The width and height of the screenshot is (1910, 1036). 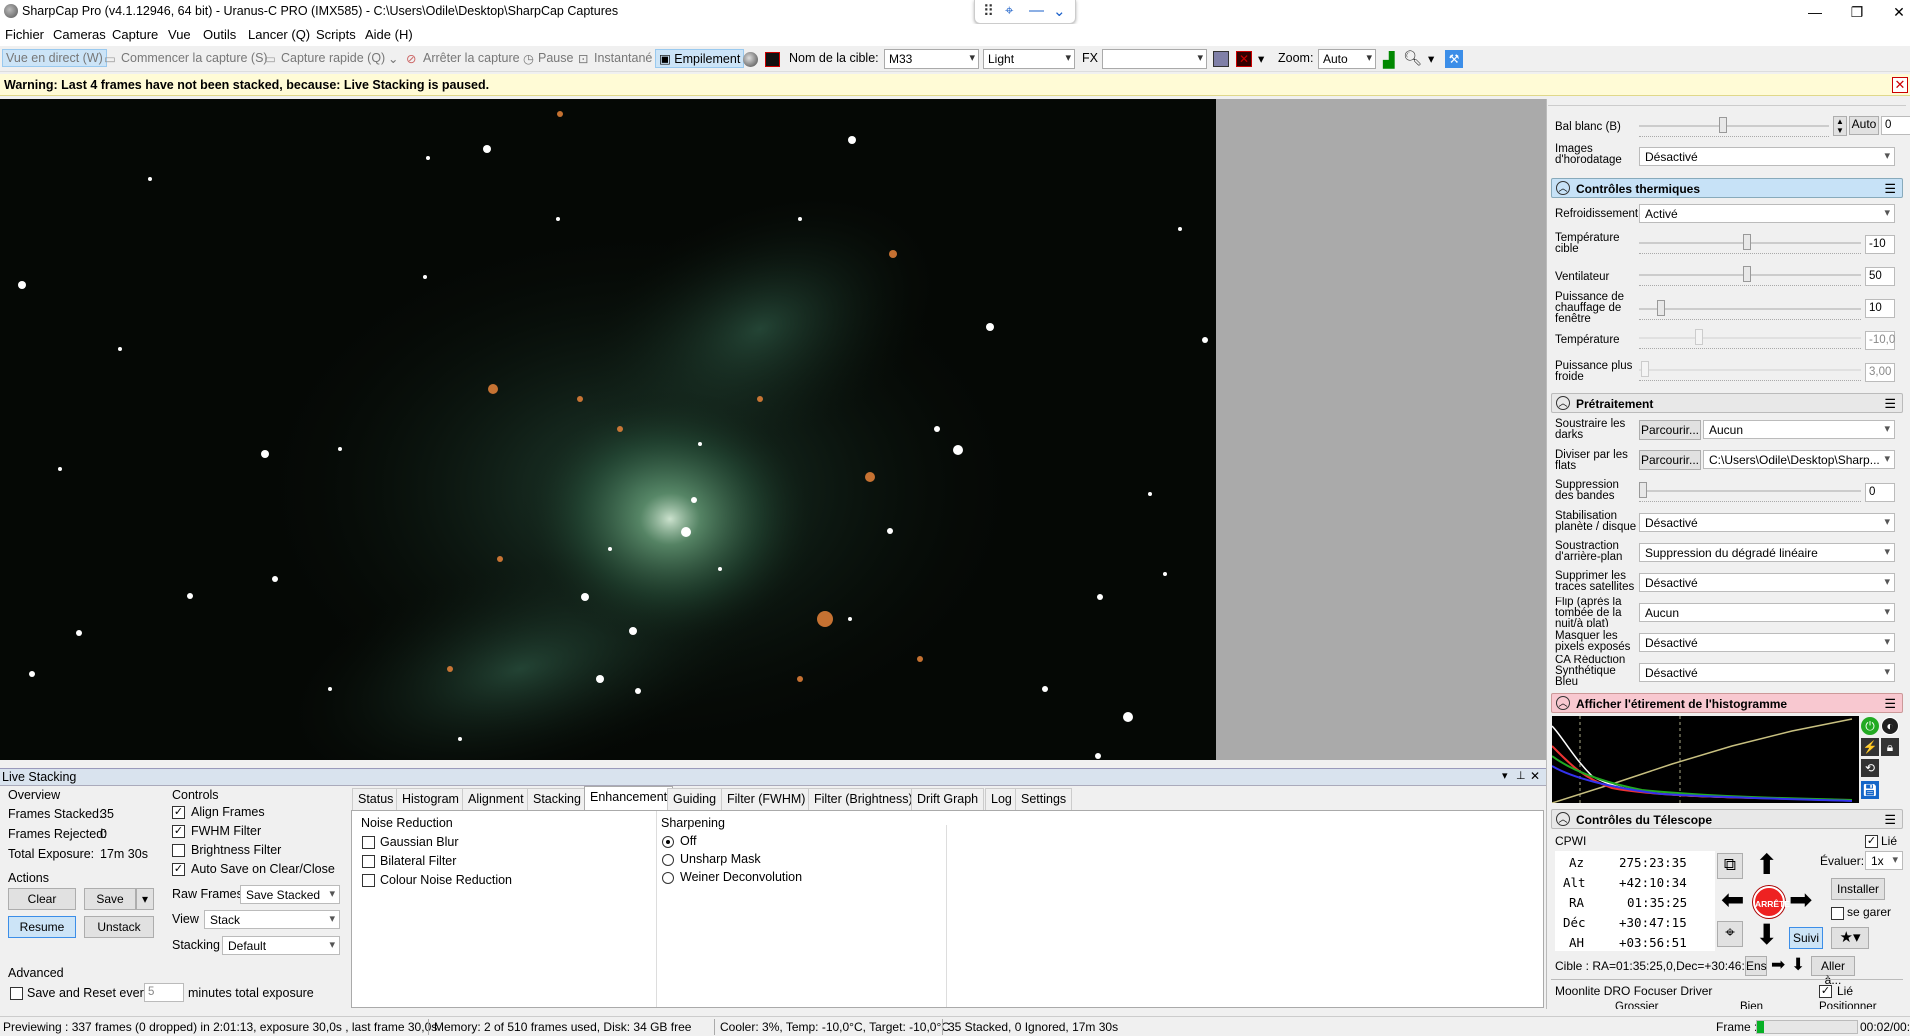 I want to click on pin-icon: ⌖, so click(x=1009, y=10).